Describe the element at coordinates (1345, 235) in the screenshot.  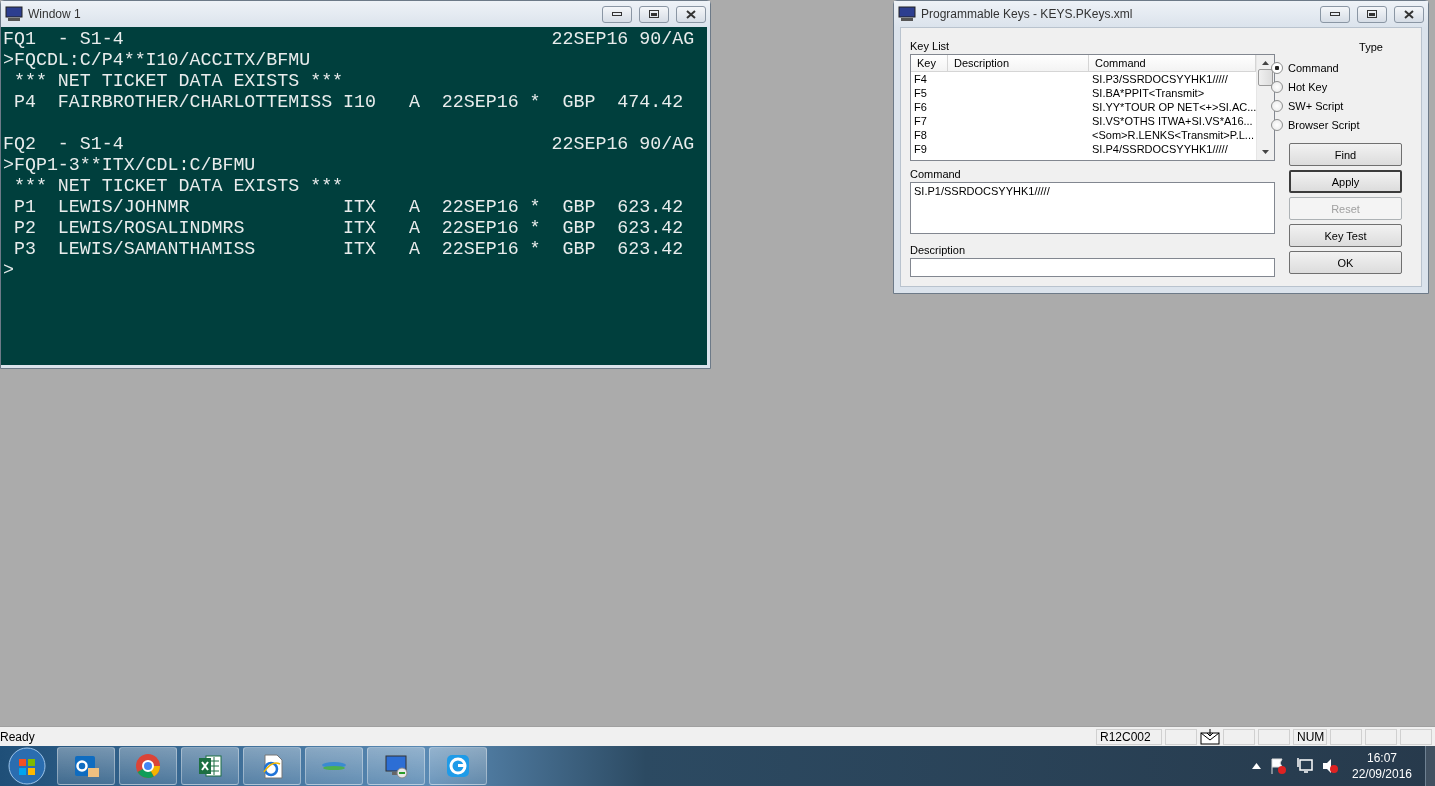
I see `dialog-button: Key Test` at that location.